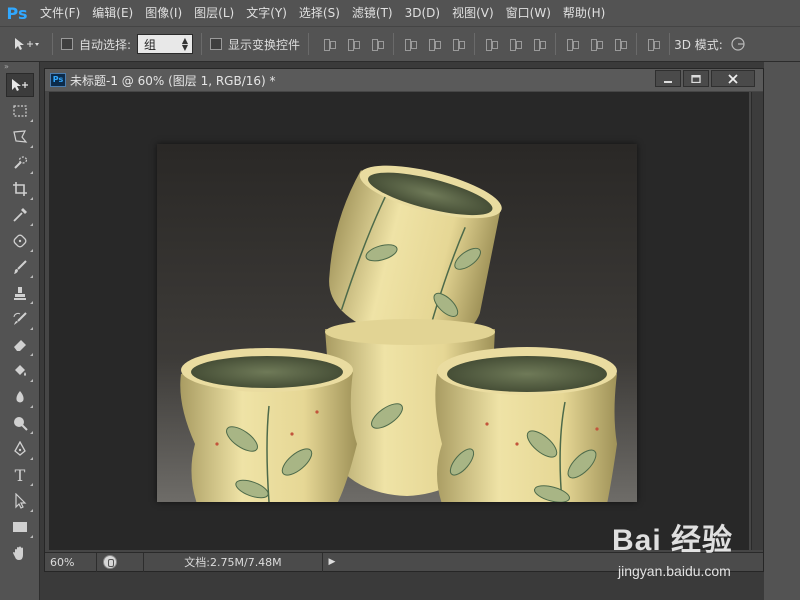 The image size is (800, 600). What do you see at coordinates (264, 44) in the screenshot?
I see `show-transform-label: 显示变换控件` at bounding box center [264, 44].